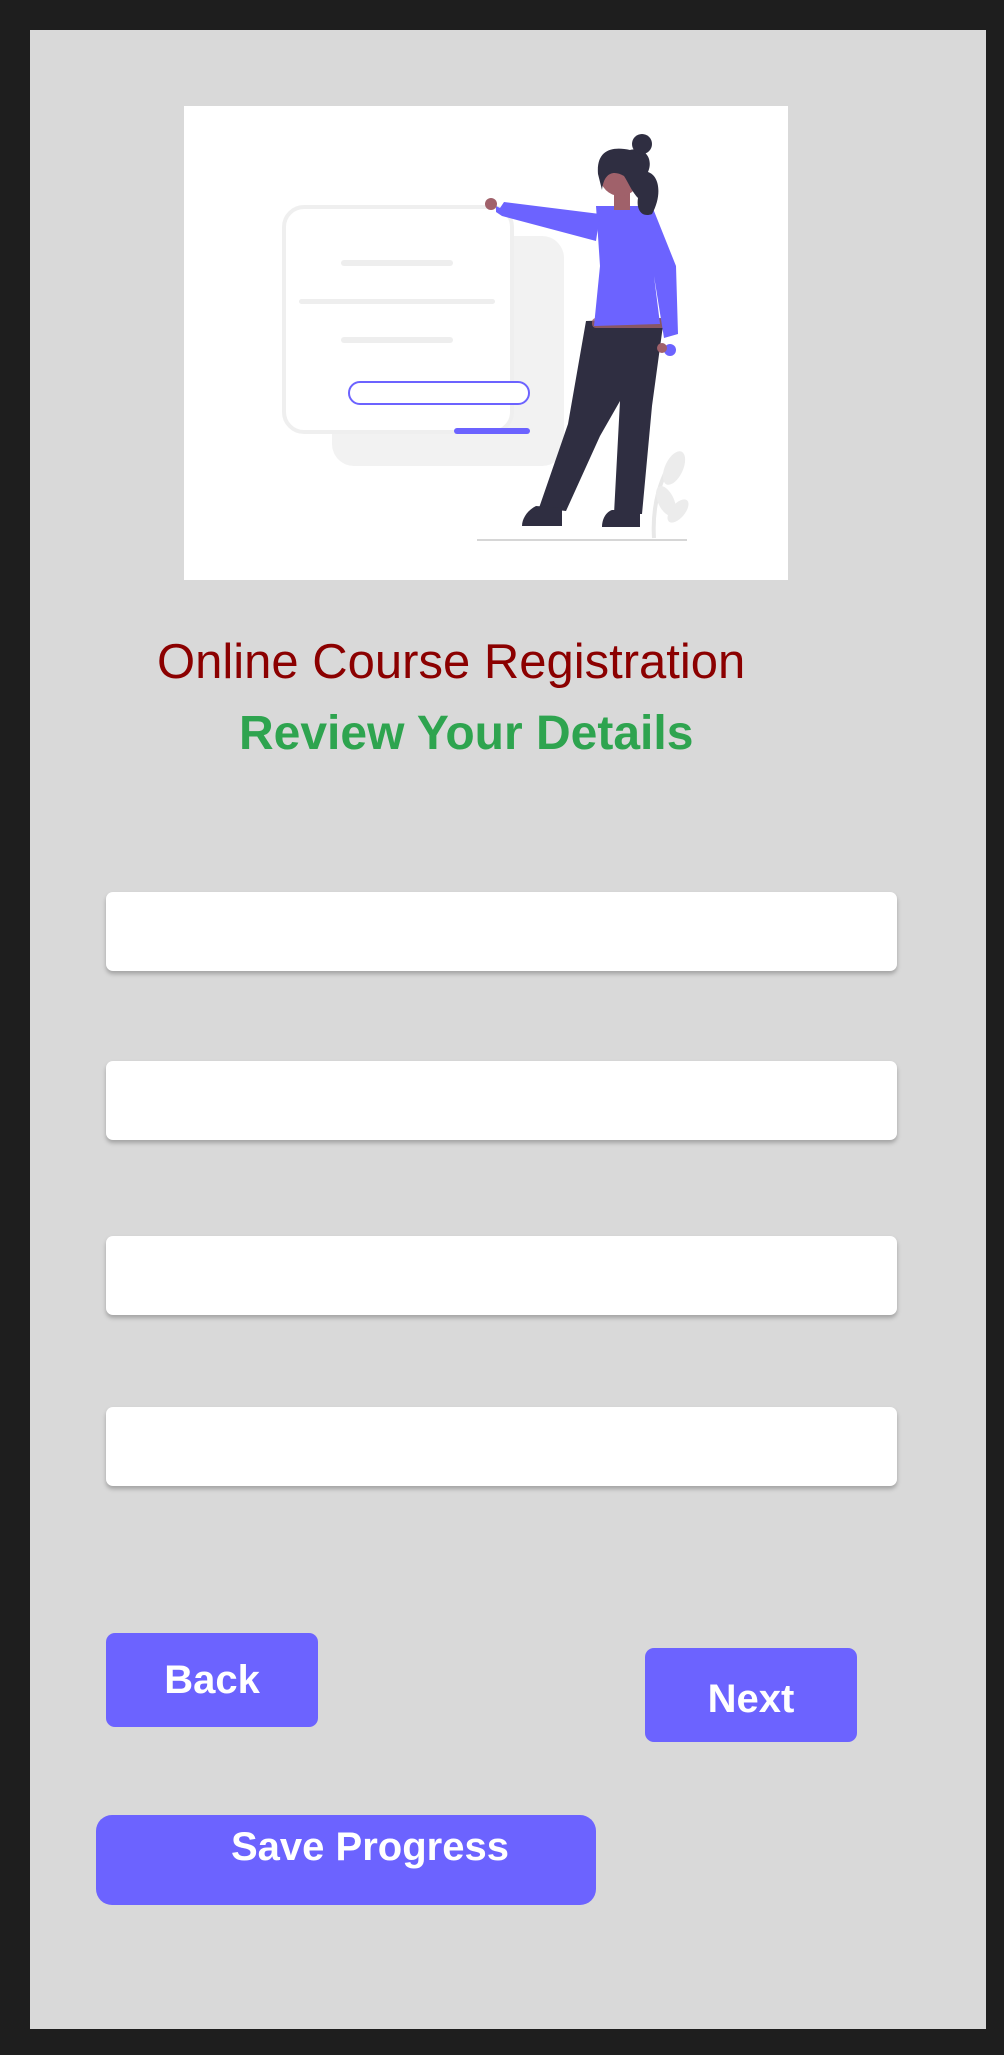 This screenshot has height=2055, width=1004. Describe the element at coordinates (370, 1847) in the screenshot. I see `save-progress-label: Save Progress` at that location.